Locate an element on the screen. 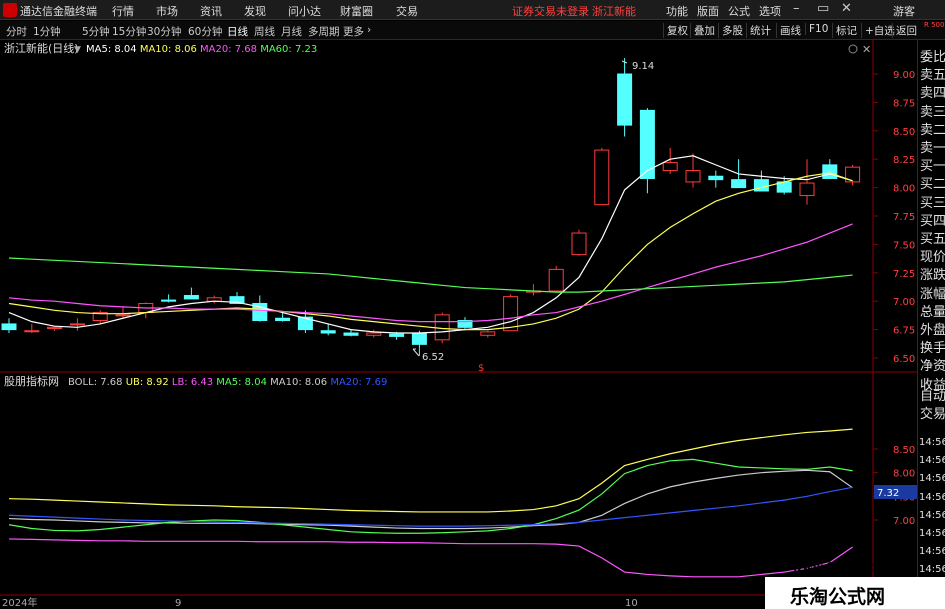  x-label-sep: 9 is located at coordinates (178, 603).